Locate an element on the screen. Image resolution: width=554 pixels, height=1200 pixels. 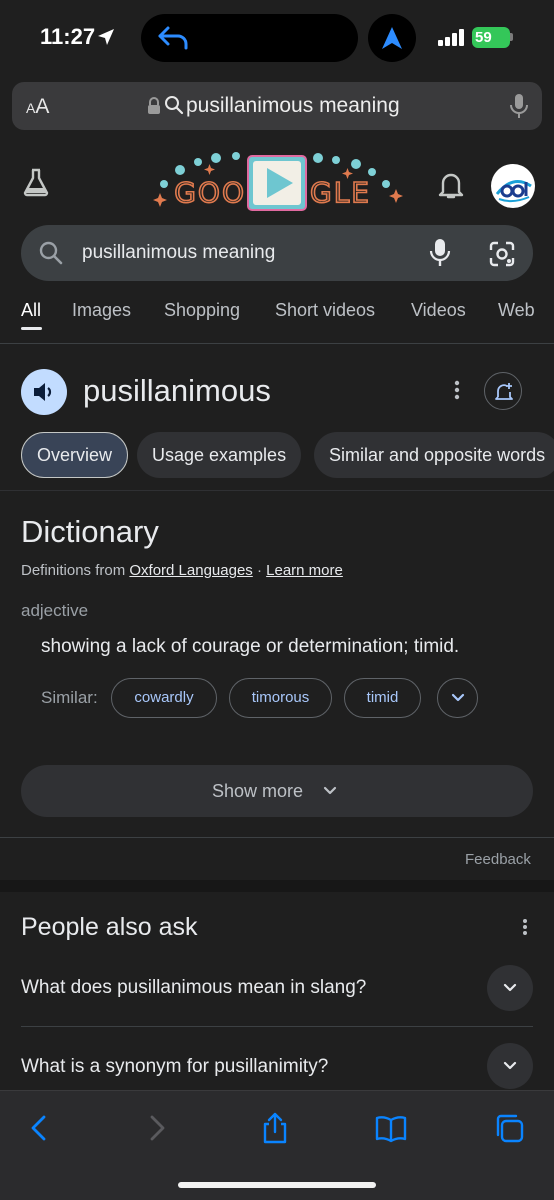
microphone-icon is located at coordinates (519, 106).